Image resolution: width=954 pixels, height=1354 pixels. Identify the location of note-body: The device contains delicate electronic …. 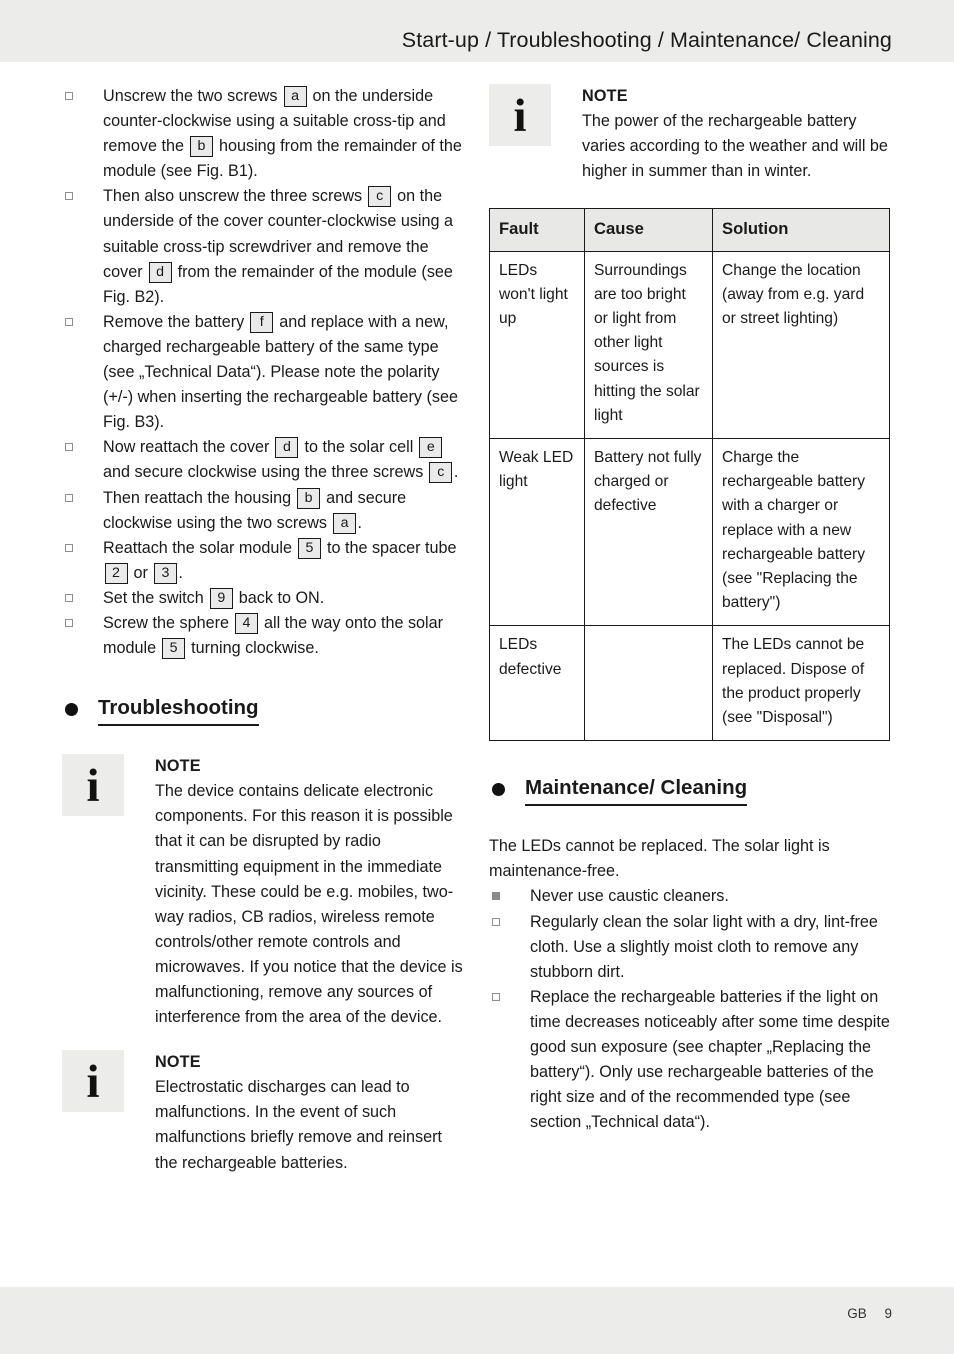
(309, 904).